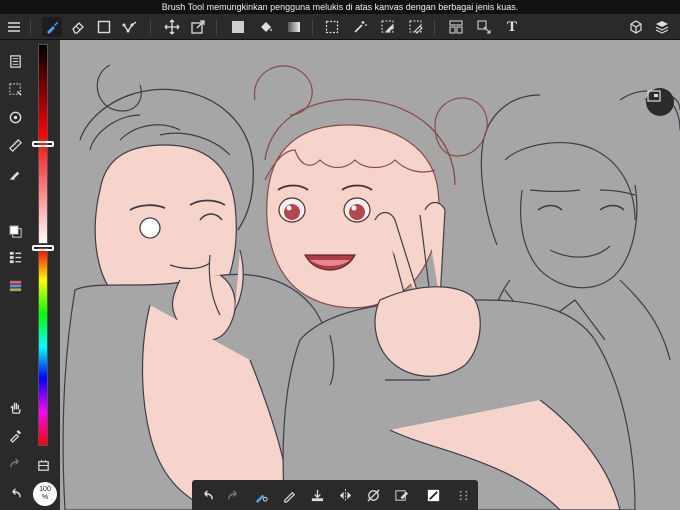 Image resolution: width=680 pixels, height=510 pixels. What do you see at coordinates (15, 231) in the screenshot?
I see `color-swatch-icon` at bounding box center [15, 231].